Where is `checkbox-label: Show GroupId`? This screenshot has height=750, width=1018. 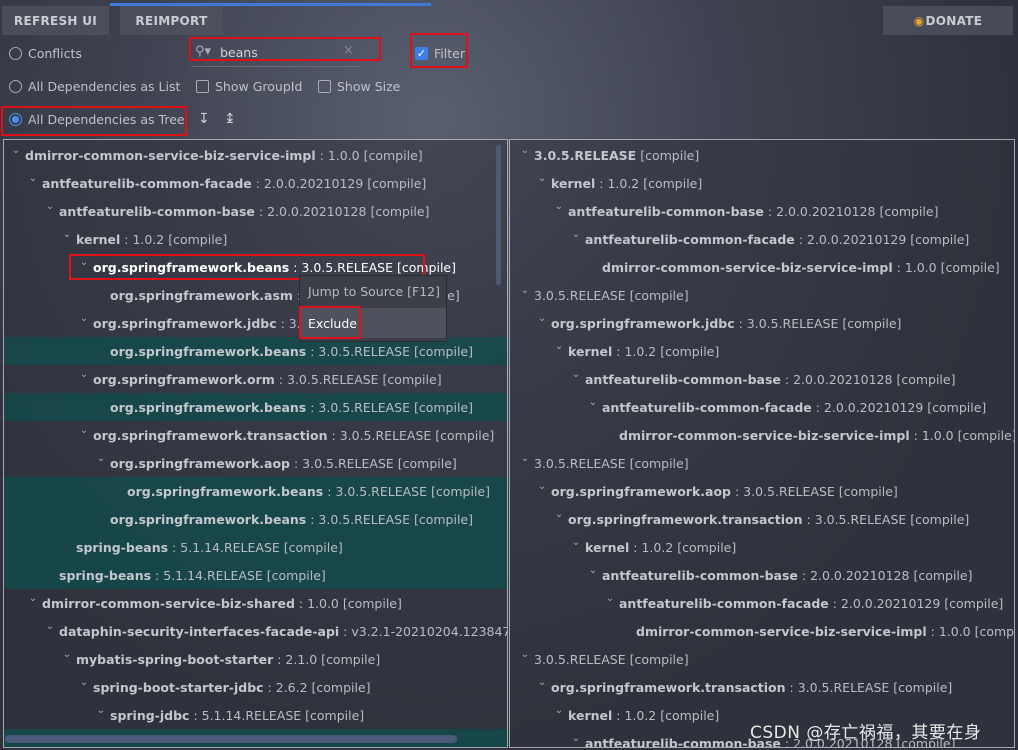
checkbox-label: Show GroupId is located at coordinates (259, 86).